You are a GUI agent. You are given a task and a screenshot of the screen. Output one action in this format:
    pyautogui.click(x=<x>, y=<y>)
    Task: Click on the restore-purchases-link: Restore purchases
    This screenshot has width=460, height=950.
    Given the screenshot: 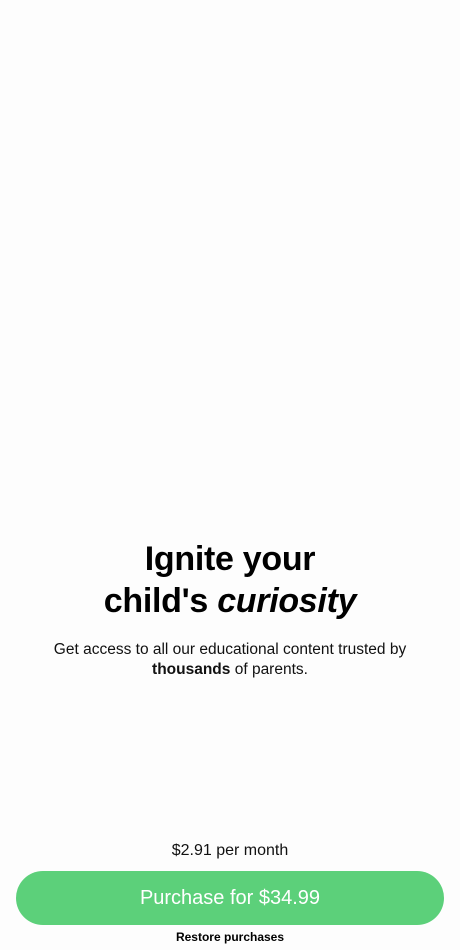 What is the action you would take?
    pyautogui.click(x=230, y=937)
    